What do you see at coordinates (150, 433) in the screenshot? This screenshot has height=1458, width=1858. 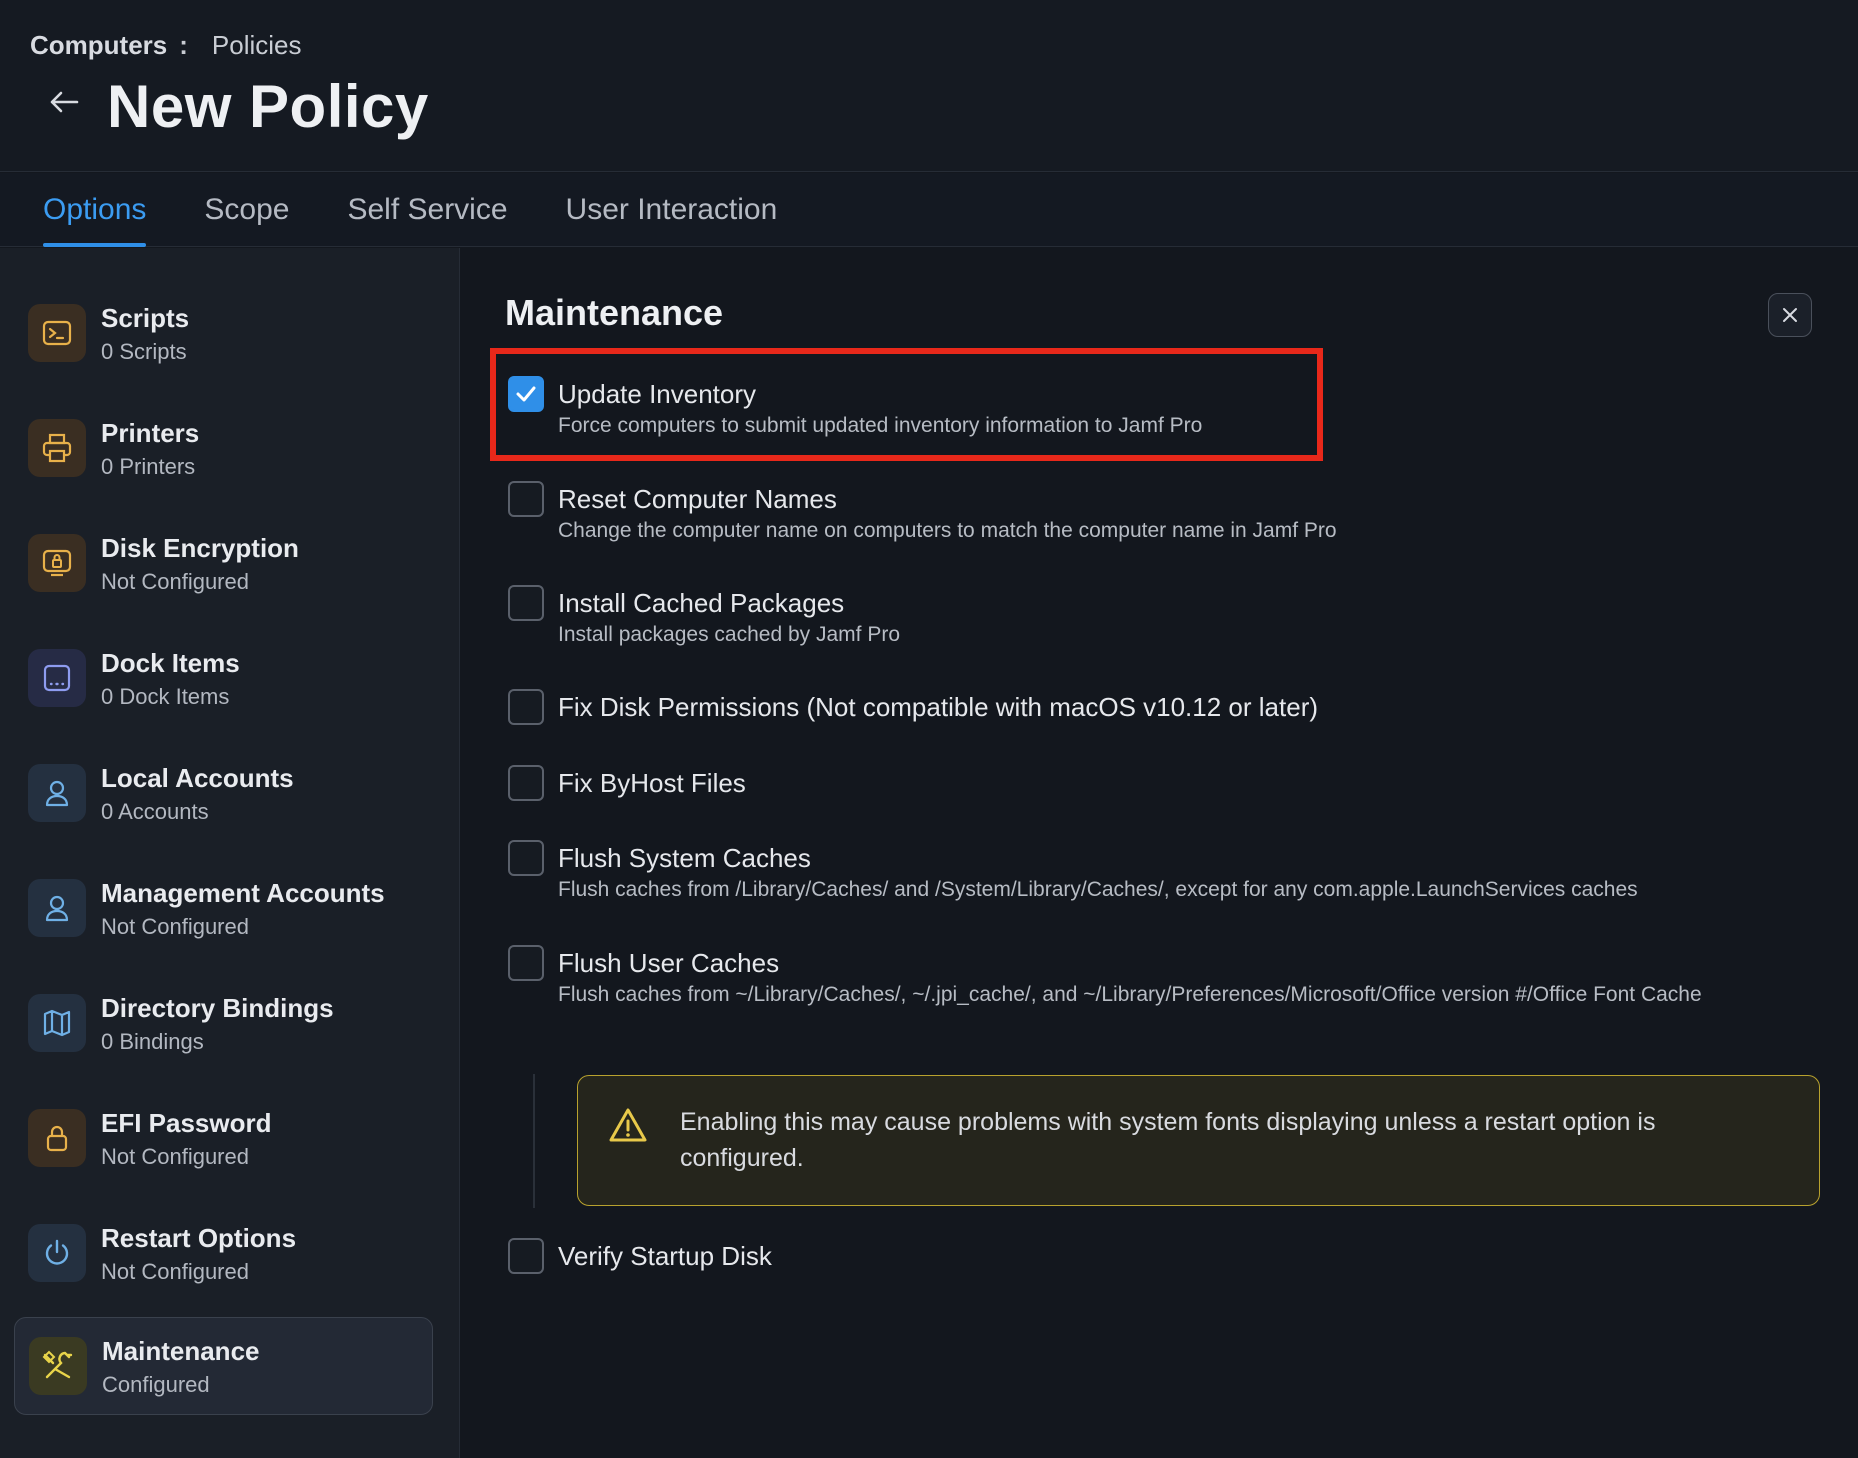 I see `sidebar-item-title: Printers` at bounding box center [150, 433].